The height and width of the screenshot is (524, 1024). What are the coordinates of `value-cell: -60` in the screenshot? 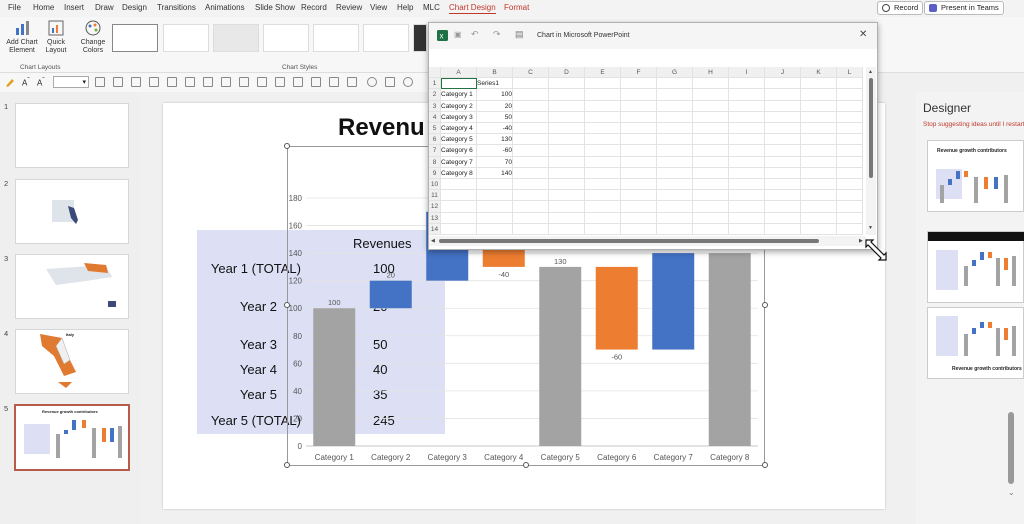 It's located at (495, 151).